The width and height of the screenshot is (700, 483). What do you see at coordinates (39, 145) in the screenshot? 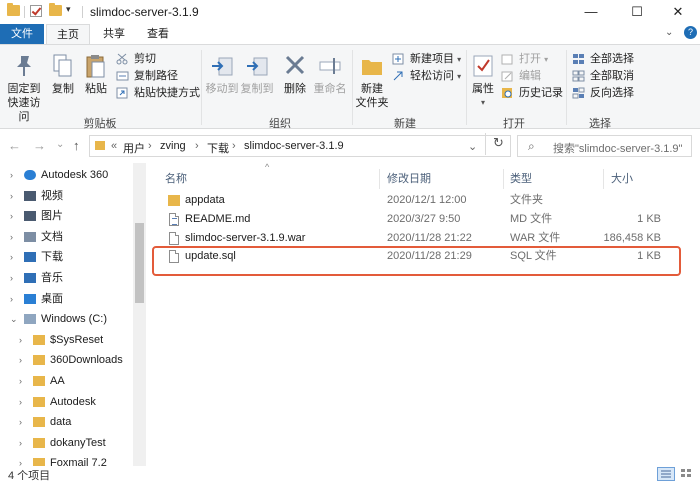
I see `forward-button: →` at bounding box center [39, 145].